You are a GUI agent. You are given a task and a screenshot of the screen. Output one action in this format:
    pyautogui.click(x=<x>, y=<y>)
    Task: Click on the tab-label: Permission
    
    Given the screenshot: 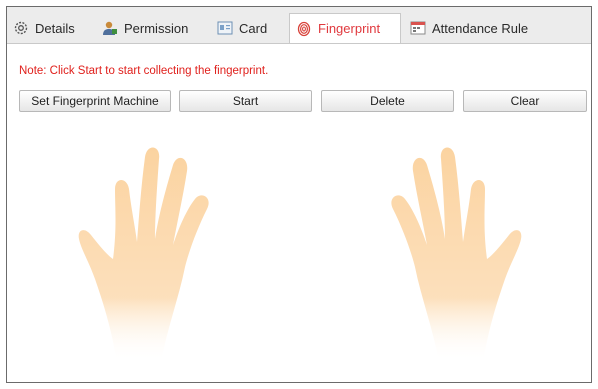 What is the action you would take?
    pyautogui.click(x=156, y=28)
    